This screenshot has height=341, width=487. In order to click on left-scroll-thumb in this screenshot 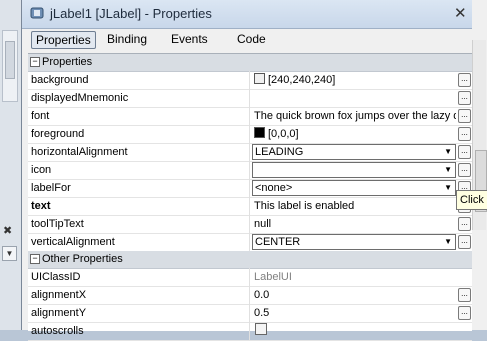, I will do `click(10, 60)`.